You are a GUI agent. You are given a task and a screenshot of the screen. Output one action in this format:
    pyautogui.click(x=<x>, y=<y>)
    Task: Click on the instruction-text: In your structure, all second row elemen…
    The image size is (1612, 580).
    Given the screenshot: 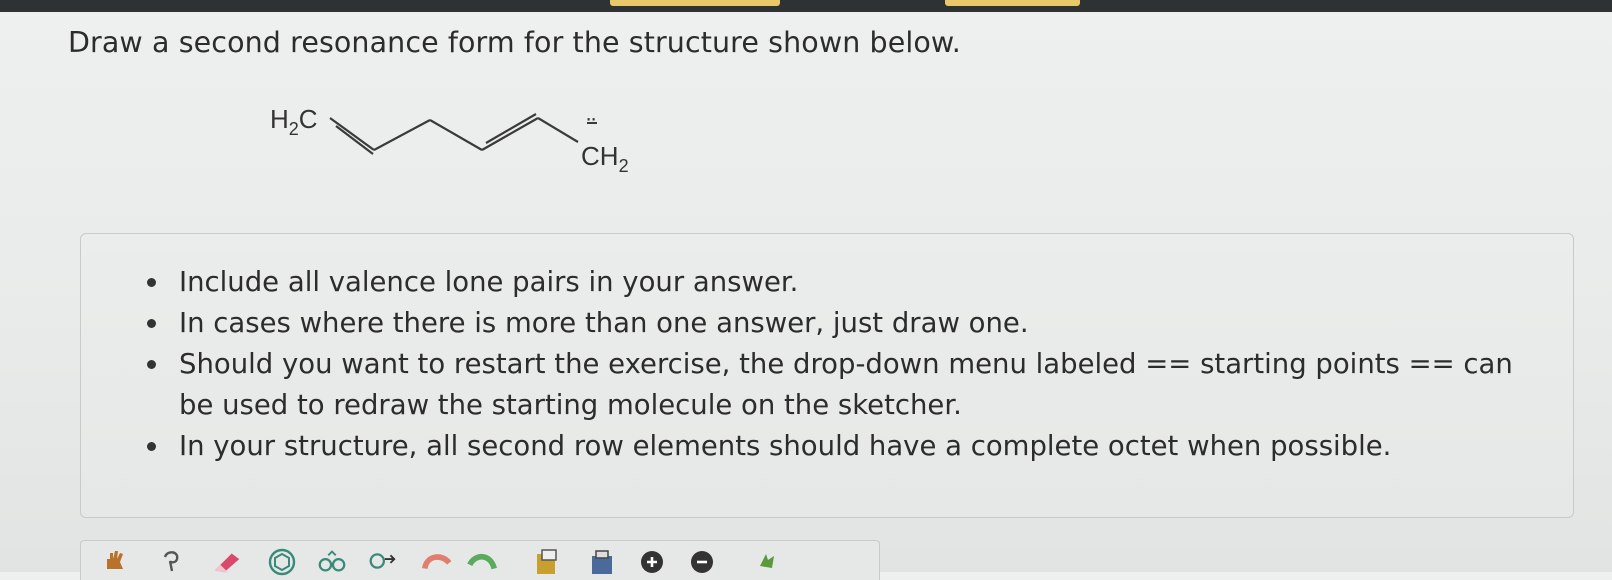 What is the action you would take?
    pyautogui.click(x=785, y=446)
    